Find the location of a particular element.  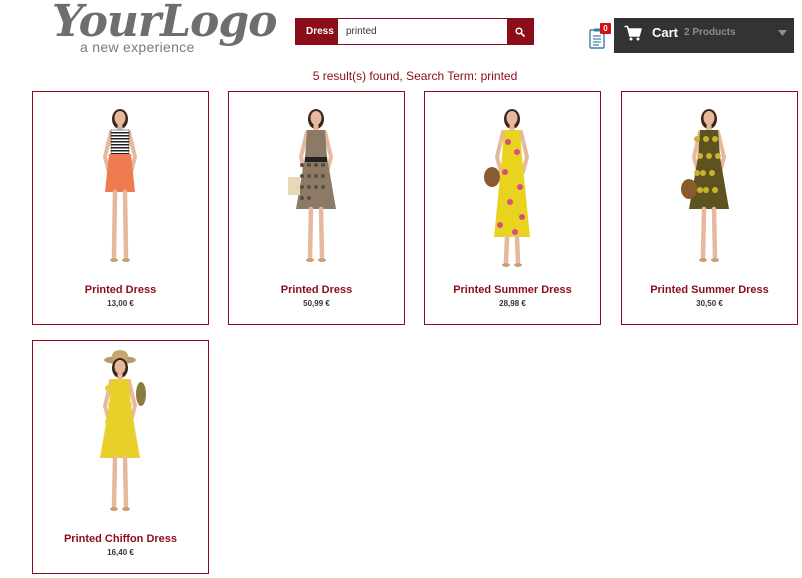

product-price: 28,98 € is located at coordinates (512, 303).